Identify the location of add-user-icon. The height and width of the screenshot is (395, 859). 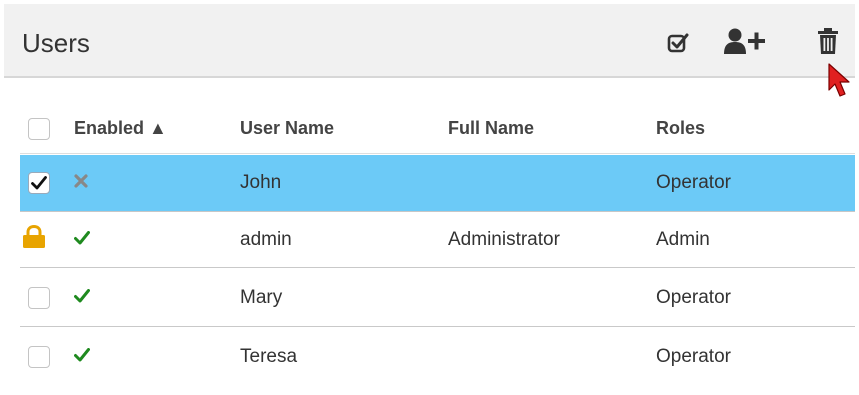
(745, 42).